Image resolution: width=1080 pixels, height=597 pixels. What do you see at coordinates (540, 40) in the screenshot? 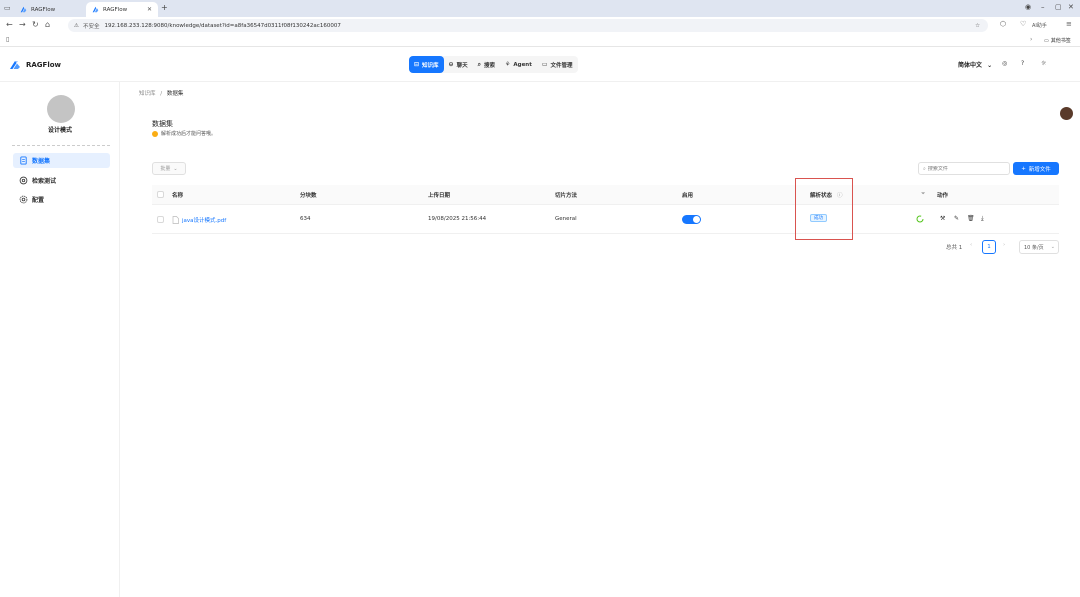
I see `bookmarks-bar: ▯ › ▭ 其他书签` at bounding box center [540, 40].